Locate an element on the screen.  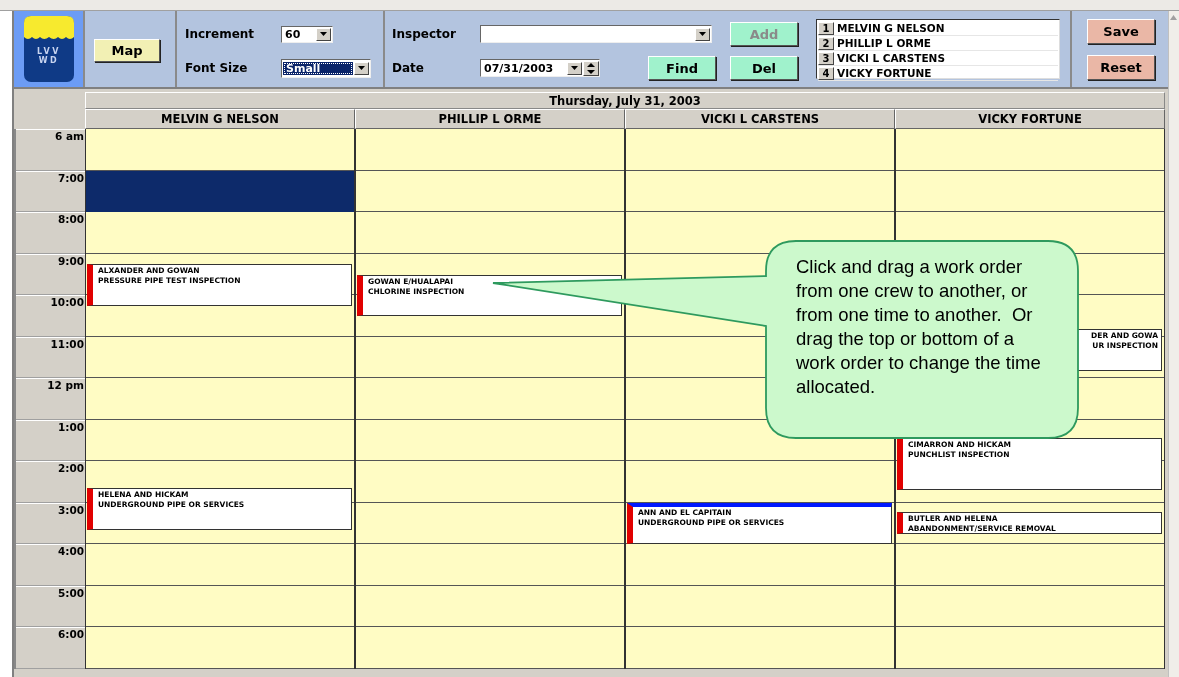
inspector-list-item: VICKY FORTUNE is located at coordinates (884, 73).